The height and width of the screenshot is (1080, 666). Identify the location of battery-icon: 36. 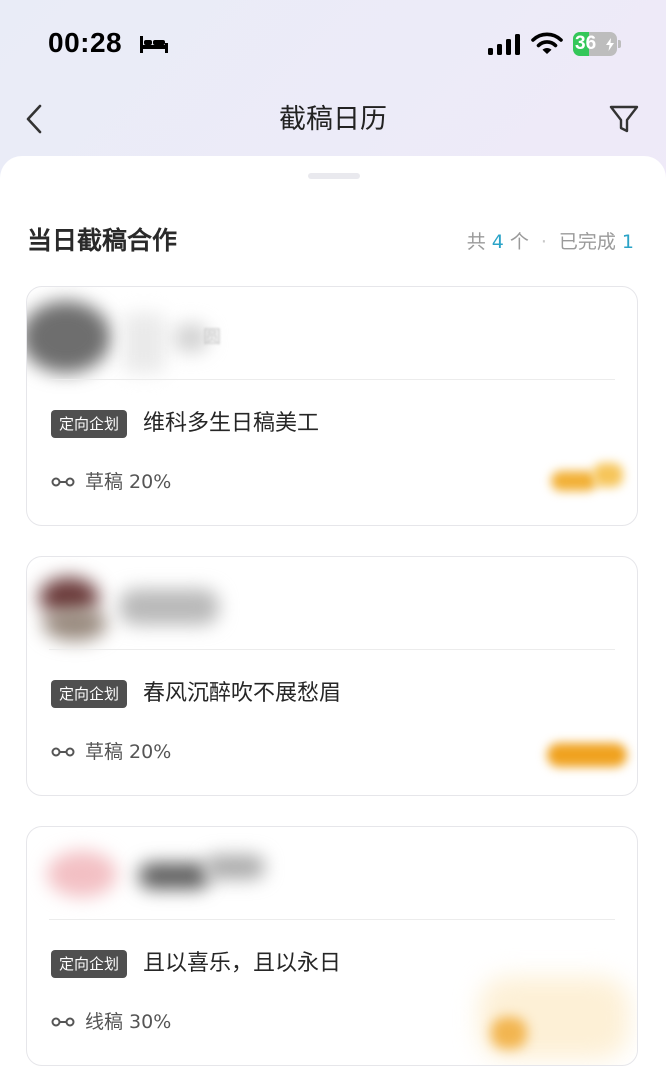
(597, 44).